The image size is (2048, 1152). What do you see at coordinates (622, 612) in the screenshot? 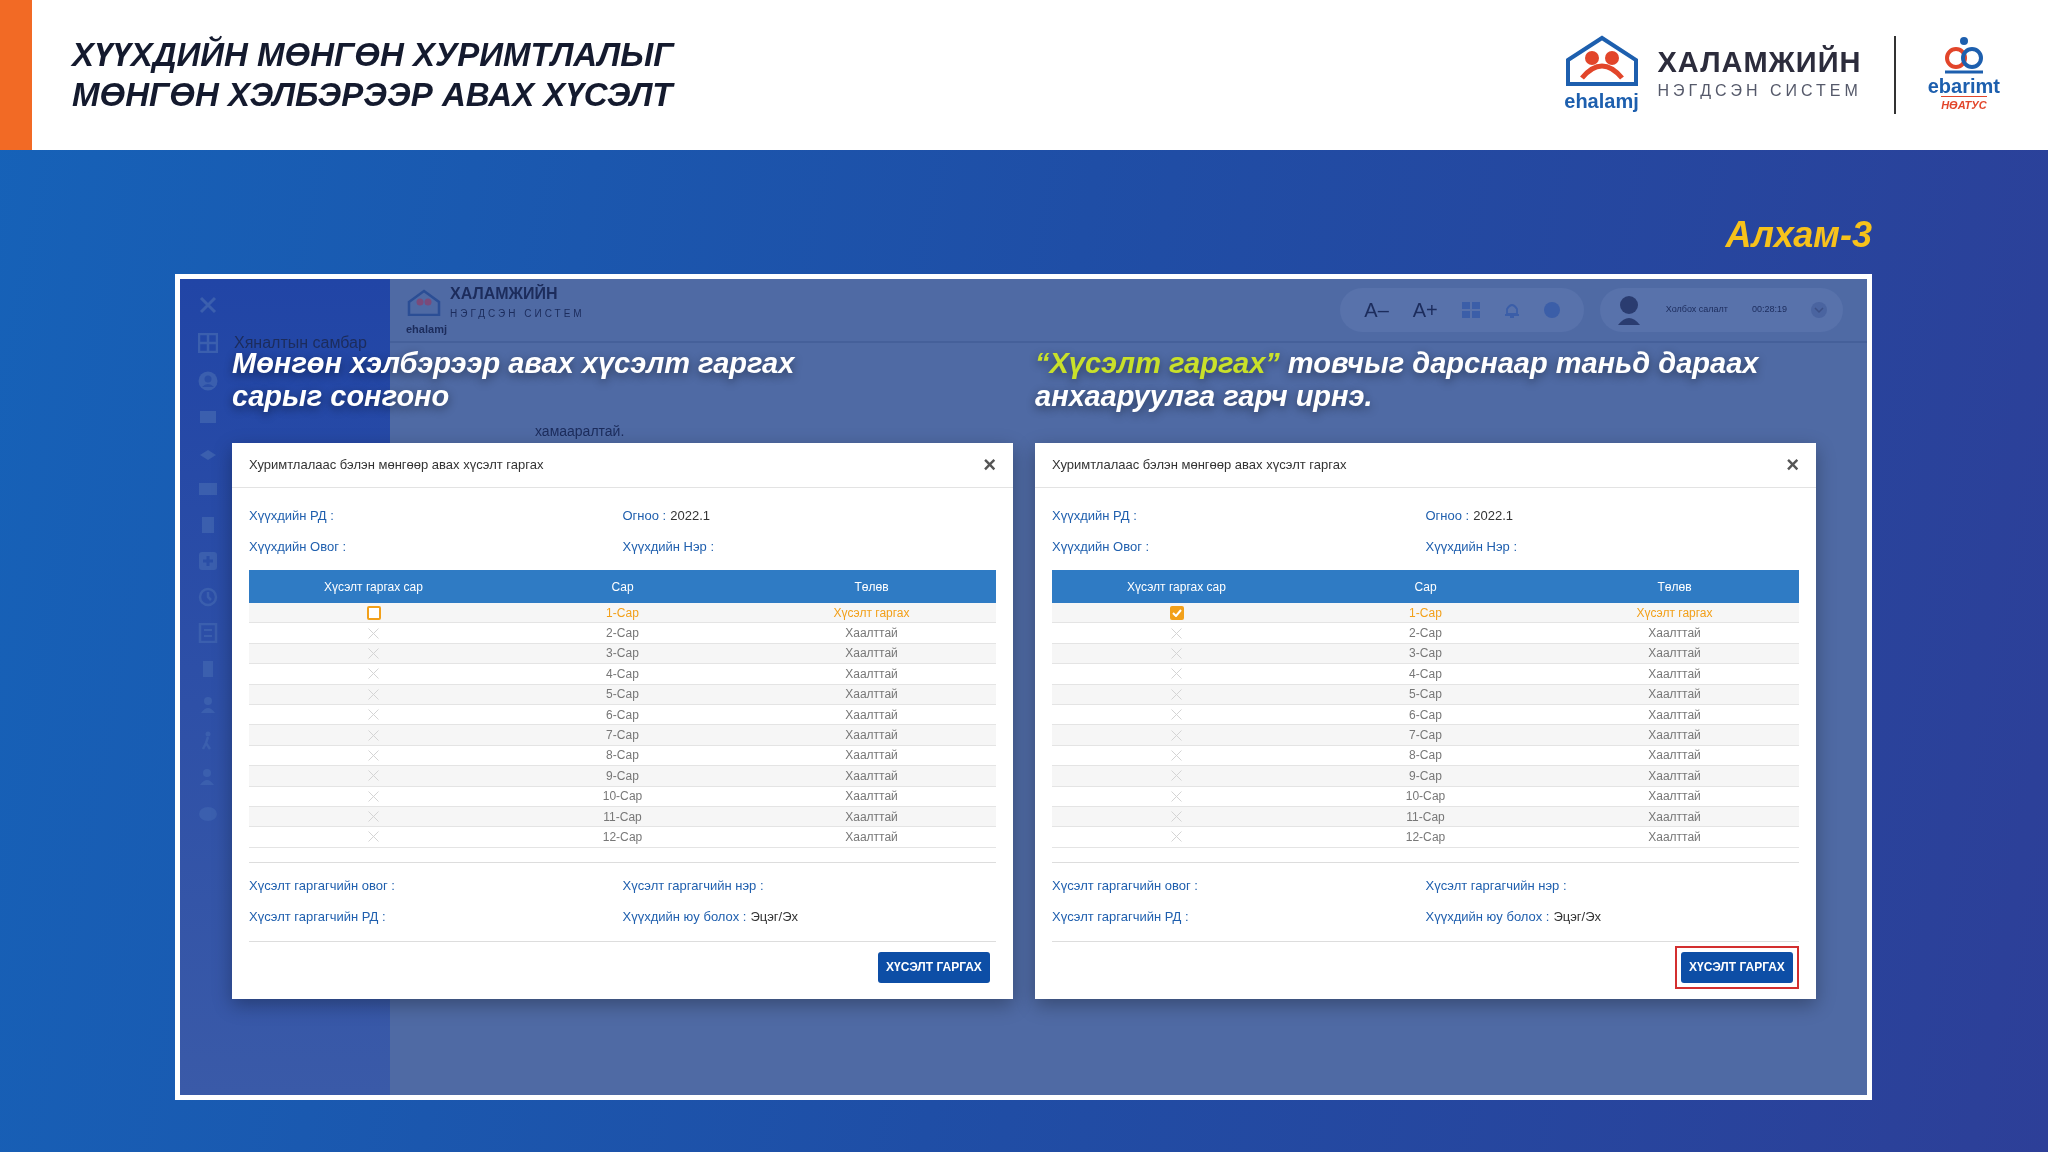
I see `month-cell: 1-Сар` at bounding box center [622, 612].